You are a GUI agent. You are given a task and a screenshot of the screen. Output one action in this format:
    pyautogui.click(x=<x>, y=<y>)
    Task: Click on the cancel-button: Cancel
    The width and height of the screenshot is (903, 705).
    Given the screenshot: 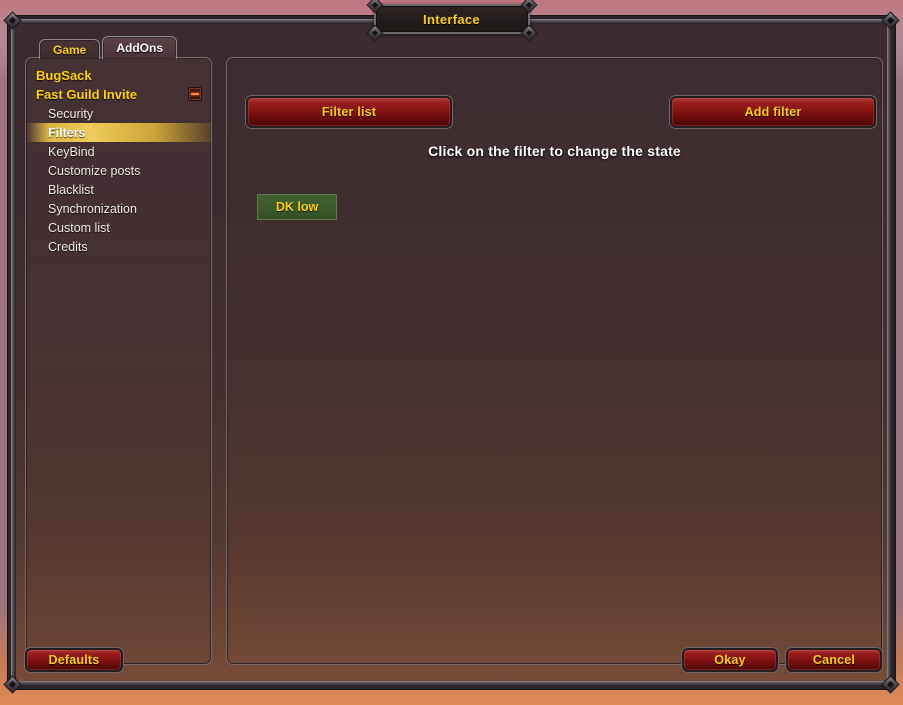 What is the action you would take?
    pyautogui.click(x=834, y=660)
    